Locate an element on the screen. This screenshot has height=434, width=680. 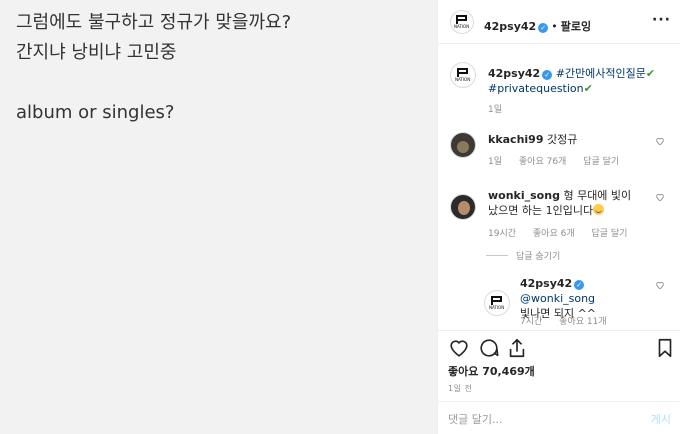
comment-icon is located at coordinates (489, 348).